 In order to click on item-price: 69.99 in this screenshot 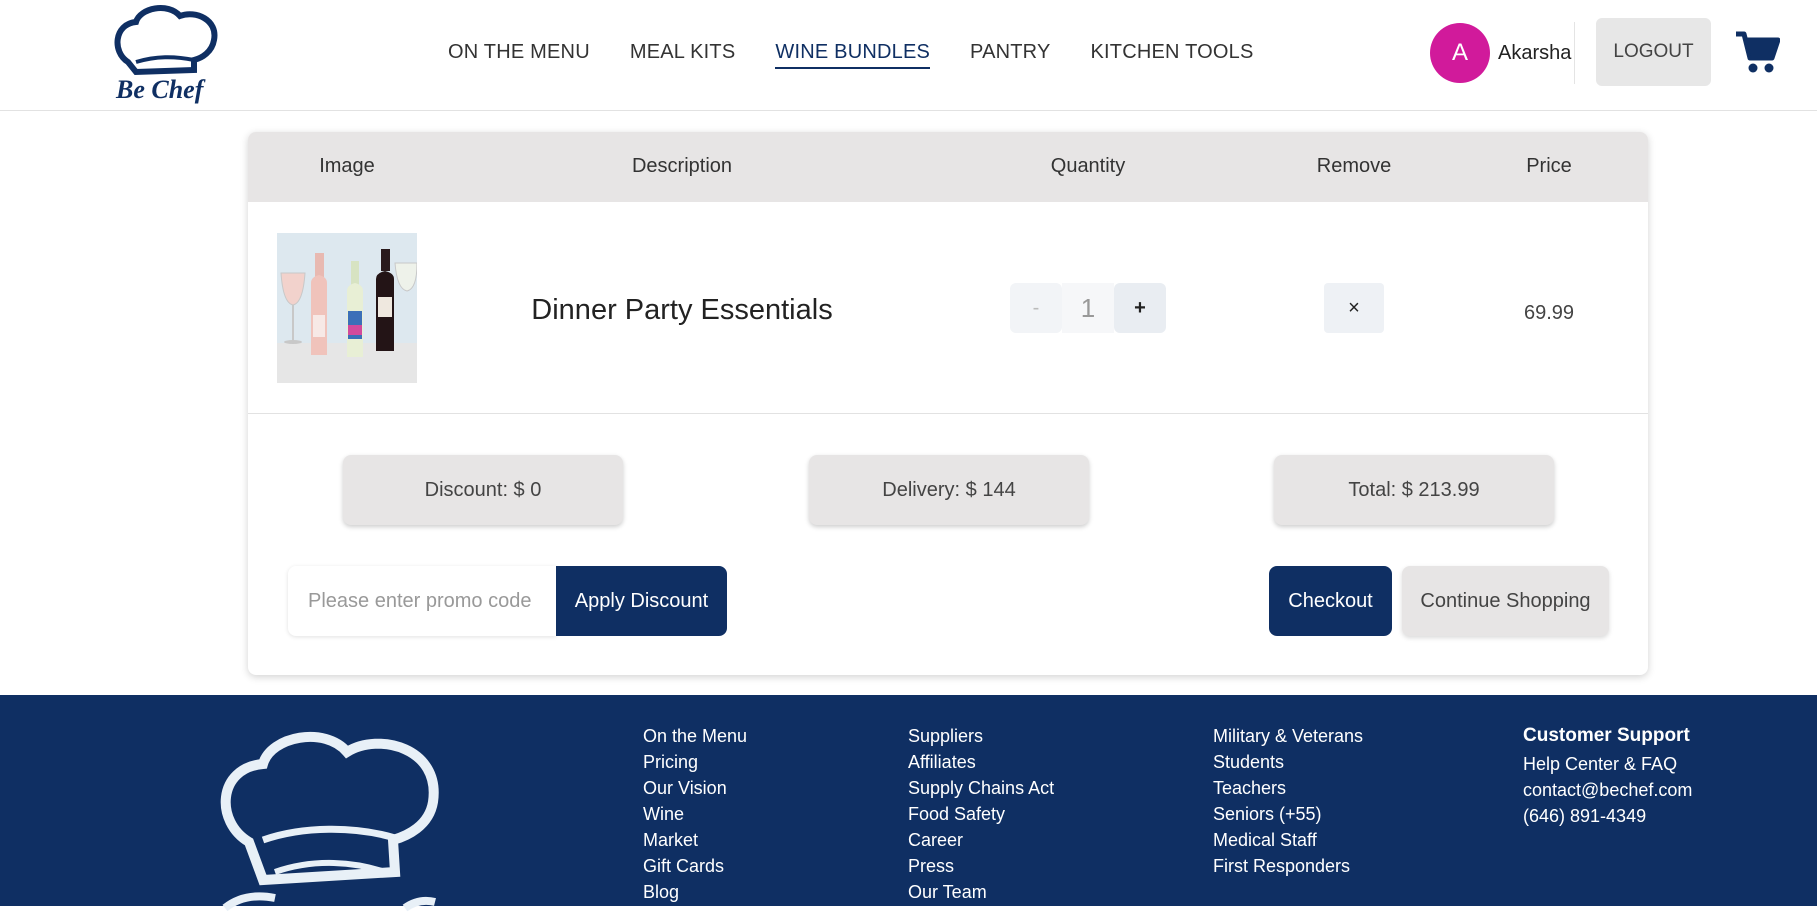, I will do `click(1549, 313)`.